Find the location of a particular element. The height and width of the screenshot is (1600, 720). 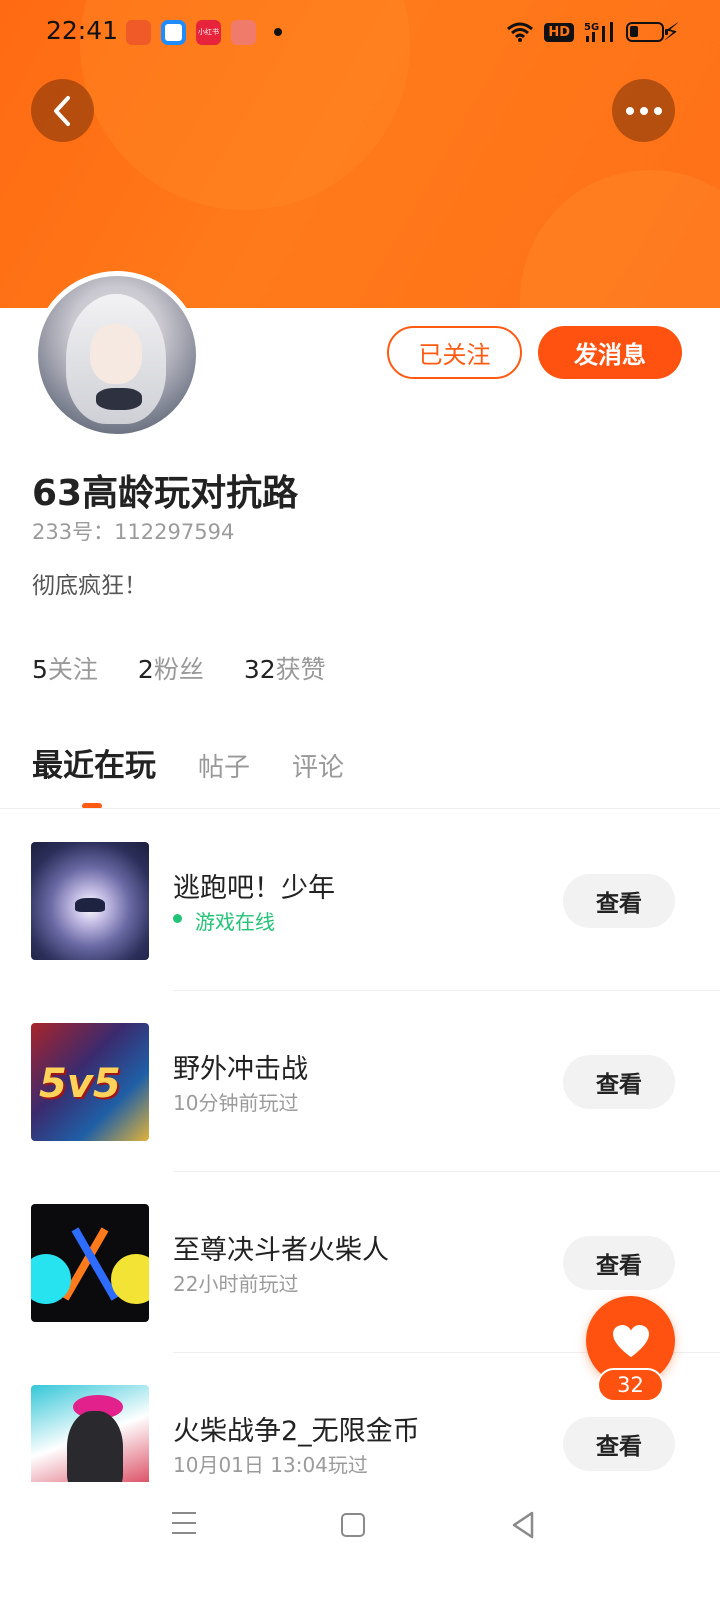

battery-icon is located at coordinates (647, 32).